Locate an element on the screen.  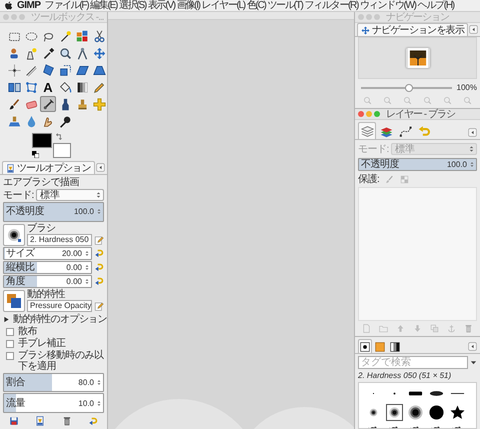
gradient-icon is located at coordinates (395, 347).